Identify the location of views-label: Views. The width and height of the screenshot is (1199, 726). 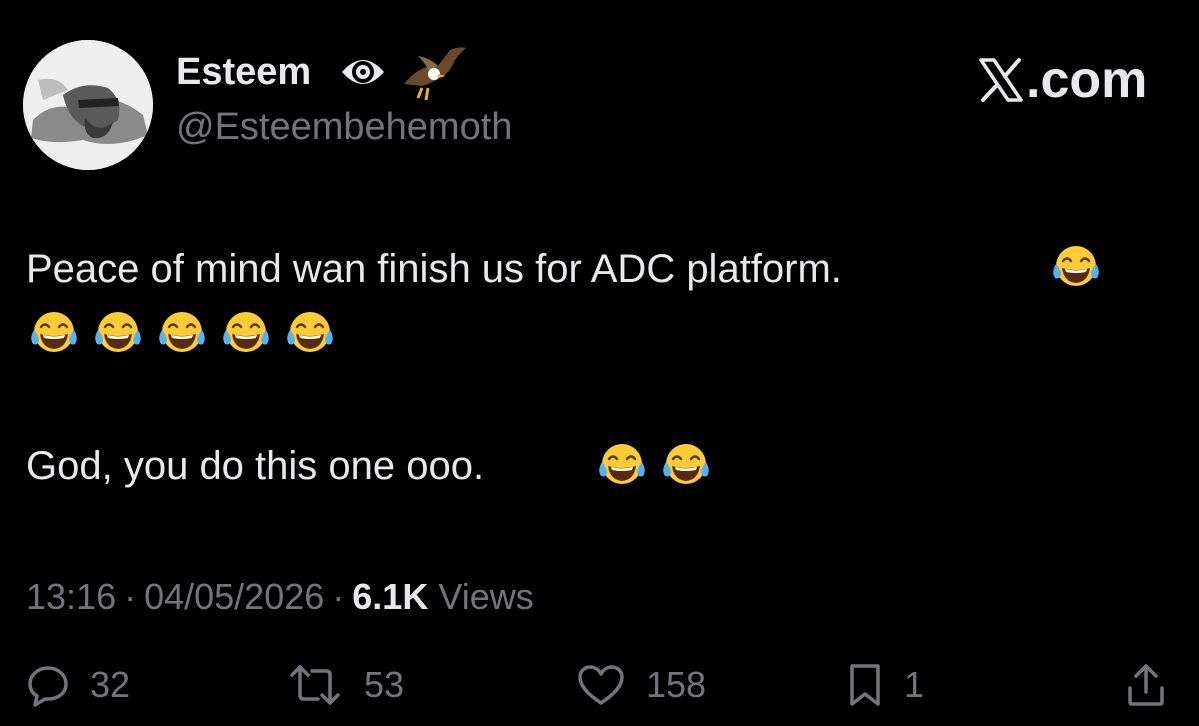
(486, 596).